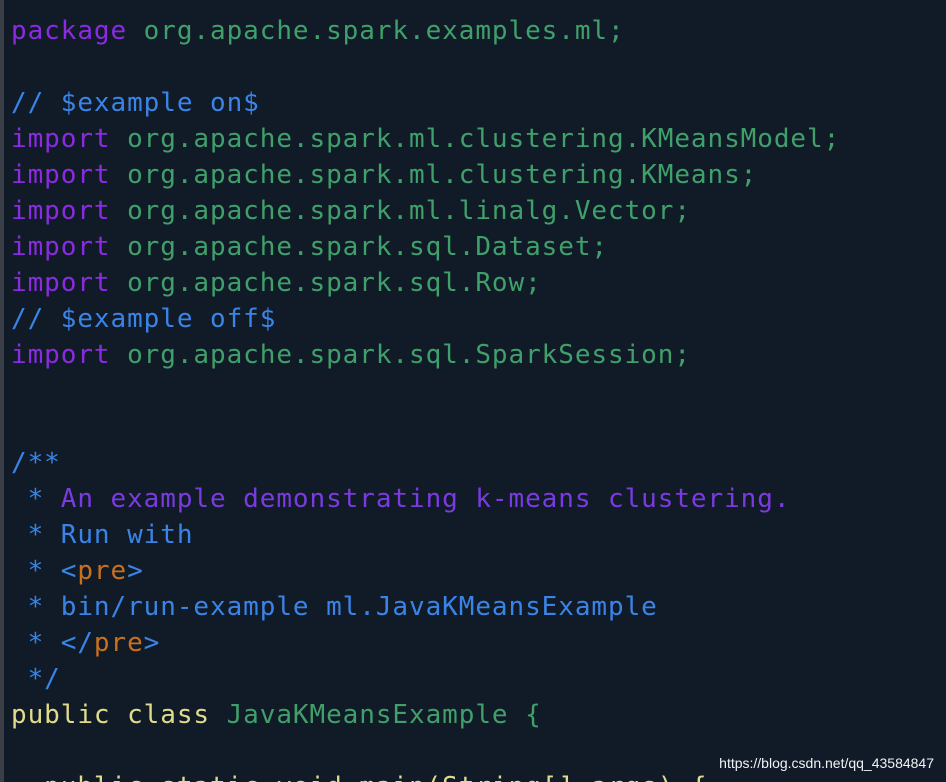 The width and height of the screenshot is (946, 782). Describe the element at coordinates (169, 715) in the screenshot. I see `code-token: class` at that location.